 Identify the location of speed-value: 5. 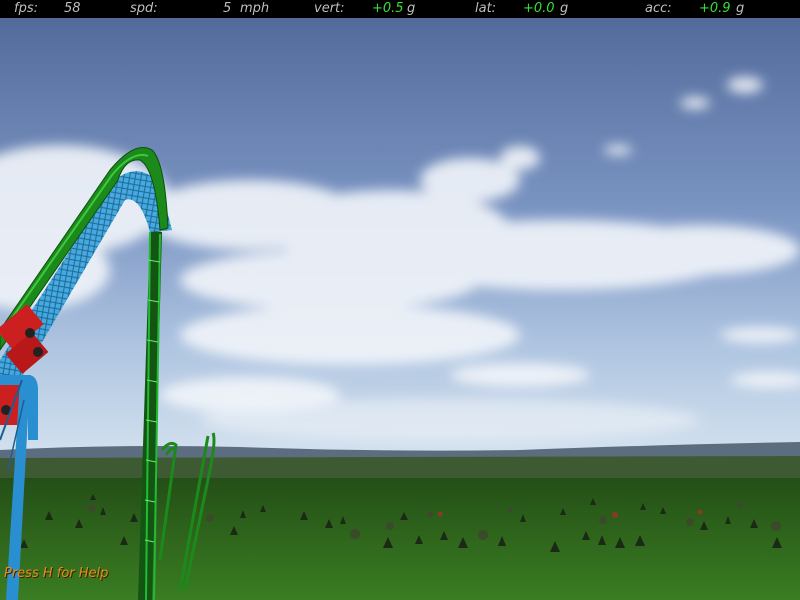
(227, 8).